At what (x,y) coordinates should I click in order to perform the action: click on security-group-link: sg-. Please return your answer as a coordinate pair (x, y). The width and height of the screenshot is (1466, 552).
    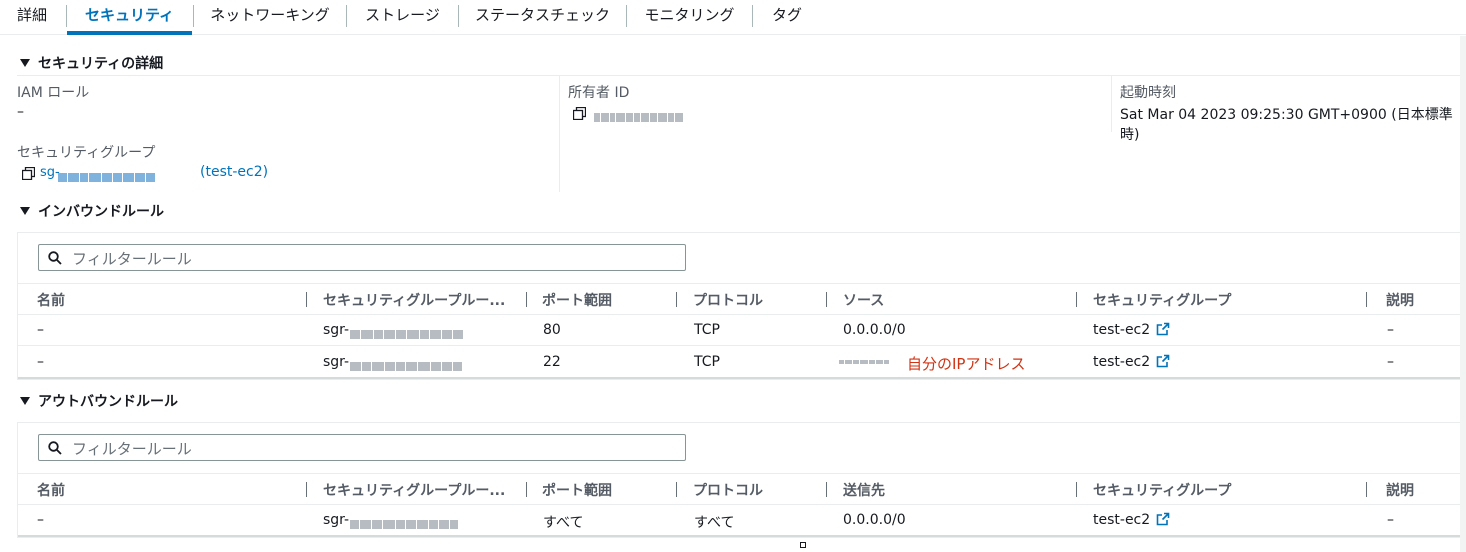
    Looking at the image, I should click on (50, 172).